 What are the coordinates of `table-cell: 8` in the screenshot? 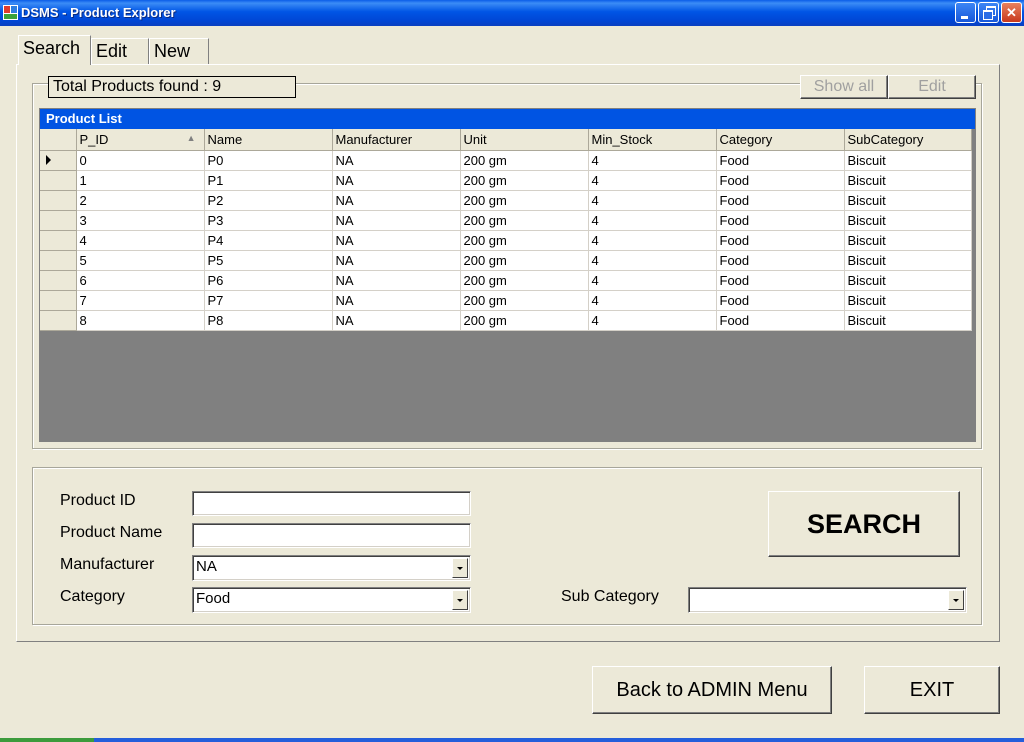 It's located at (140, 320).